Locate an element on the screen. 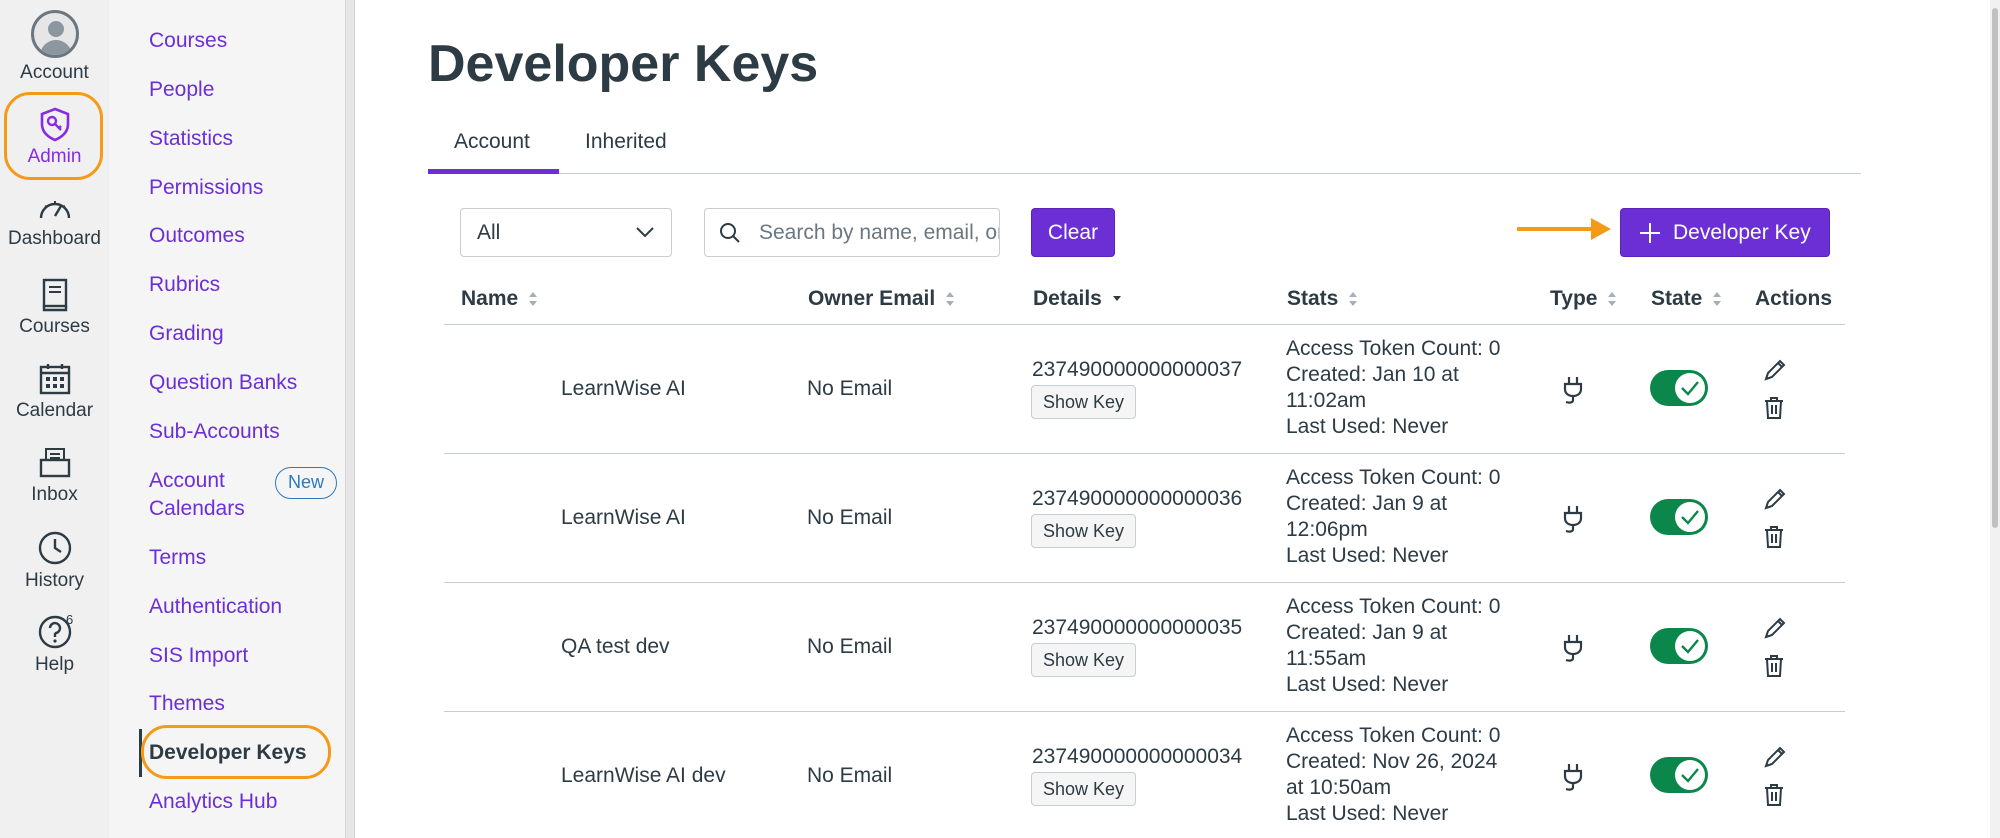 The image size is (2000, 838). courses-book-icon is located at coordinates (54, 295).